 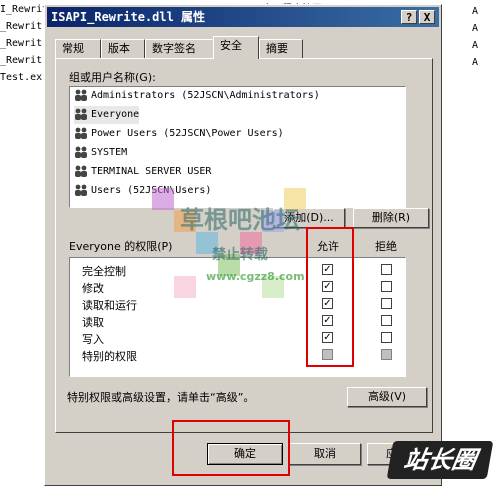 What do you see at coordinates (440, 460) in the screenshot?
I see `site-logo: 站长圈` at bounding box center [440, 460].